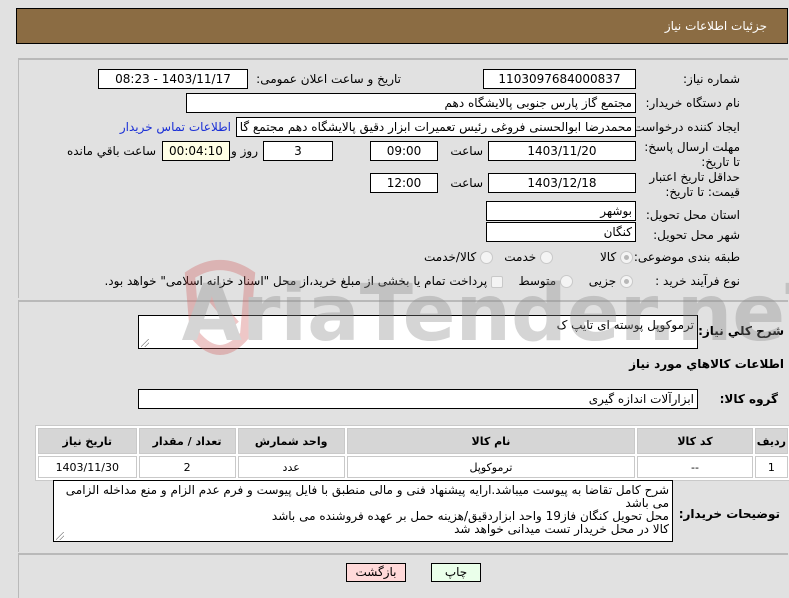  I want to click on page-title: جزئیات اطلاعات نیاز, so click(715, 26).